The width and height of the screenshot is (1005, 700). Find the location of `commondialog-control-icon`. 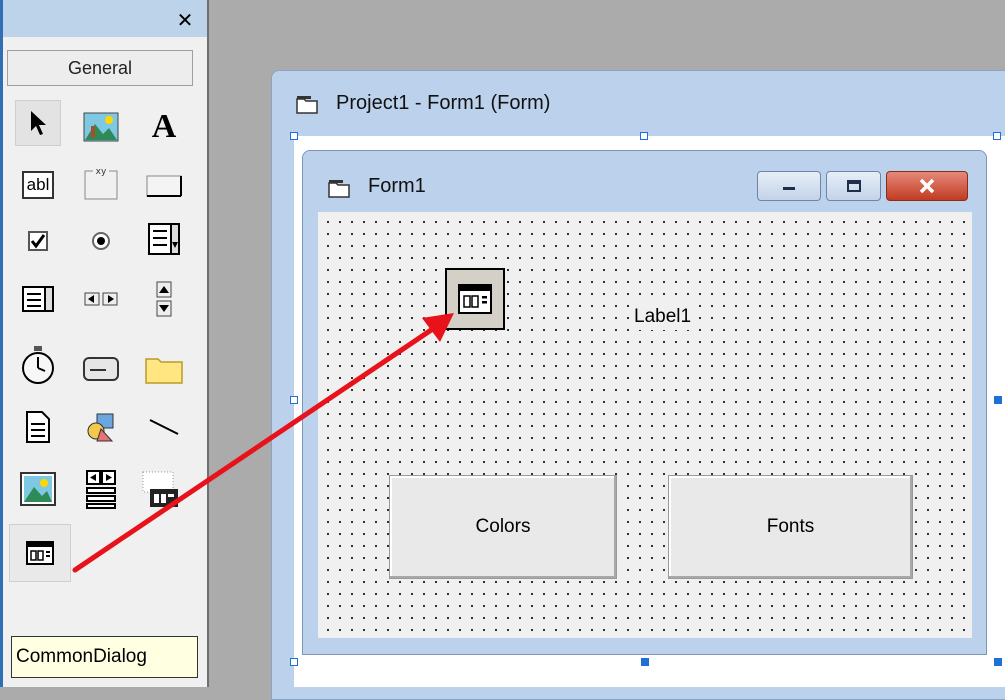

commondialog-control-icon is located at coordinates (475, 299).